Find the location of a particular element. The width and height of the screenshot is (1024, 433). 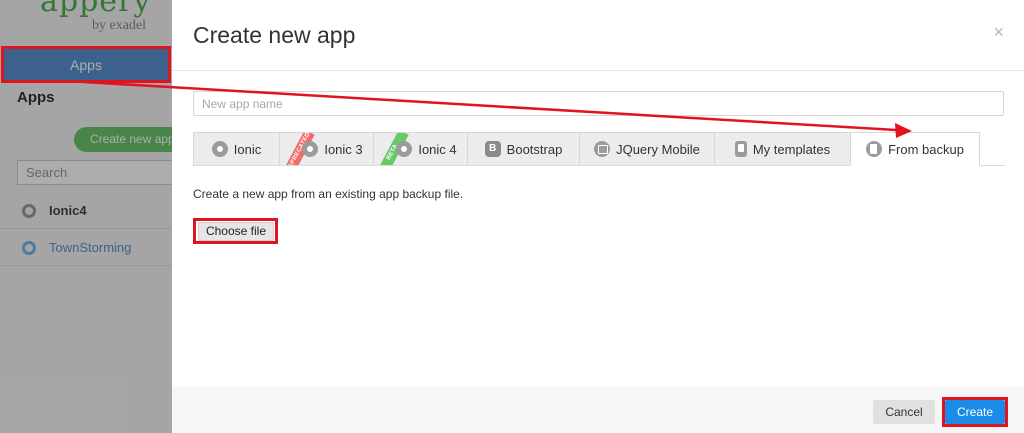

tab-from-backup: From backup is located at coordinates (915, 149).